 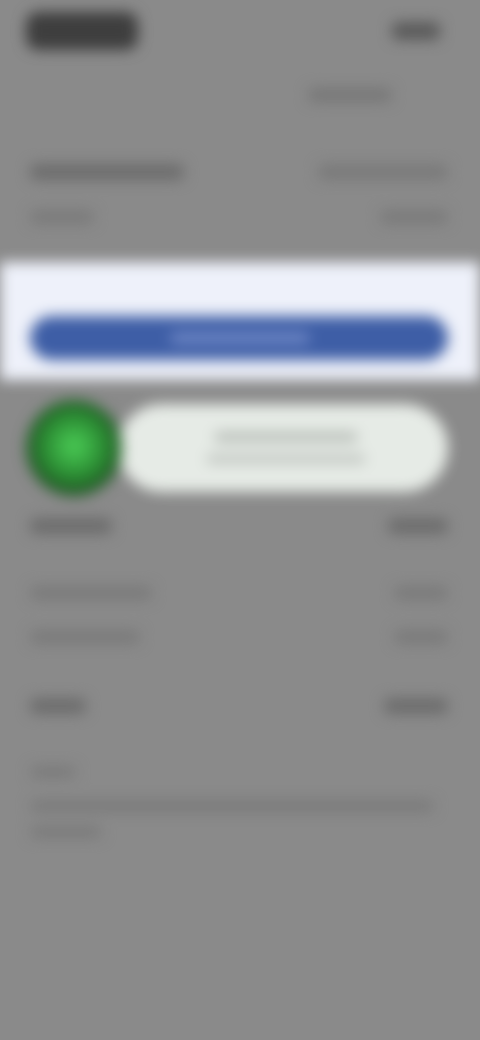 I want to click on note-title, so click(x=53, y=772).